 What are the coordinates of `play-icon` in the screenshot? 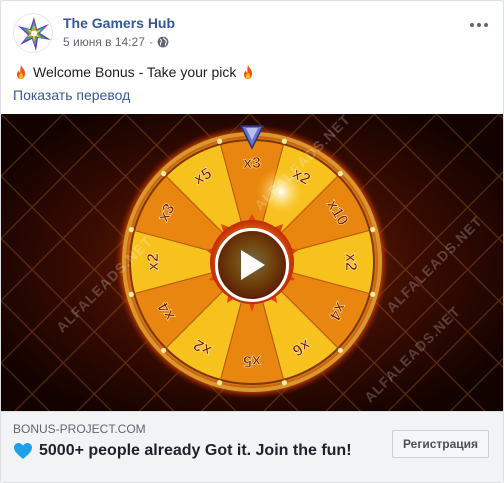 It's located at (253, 265).